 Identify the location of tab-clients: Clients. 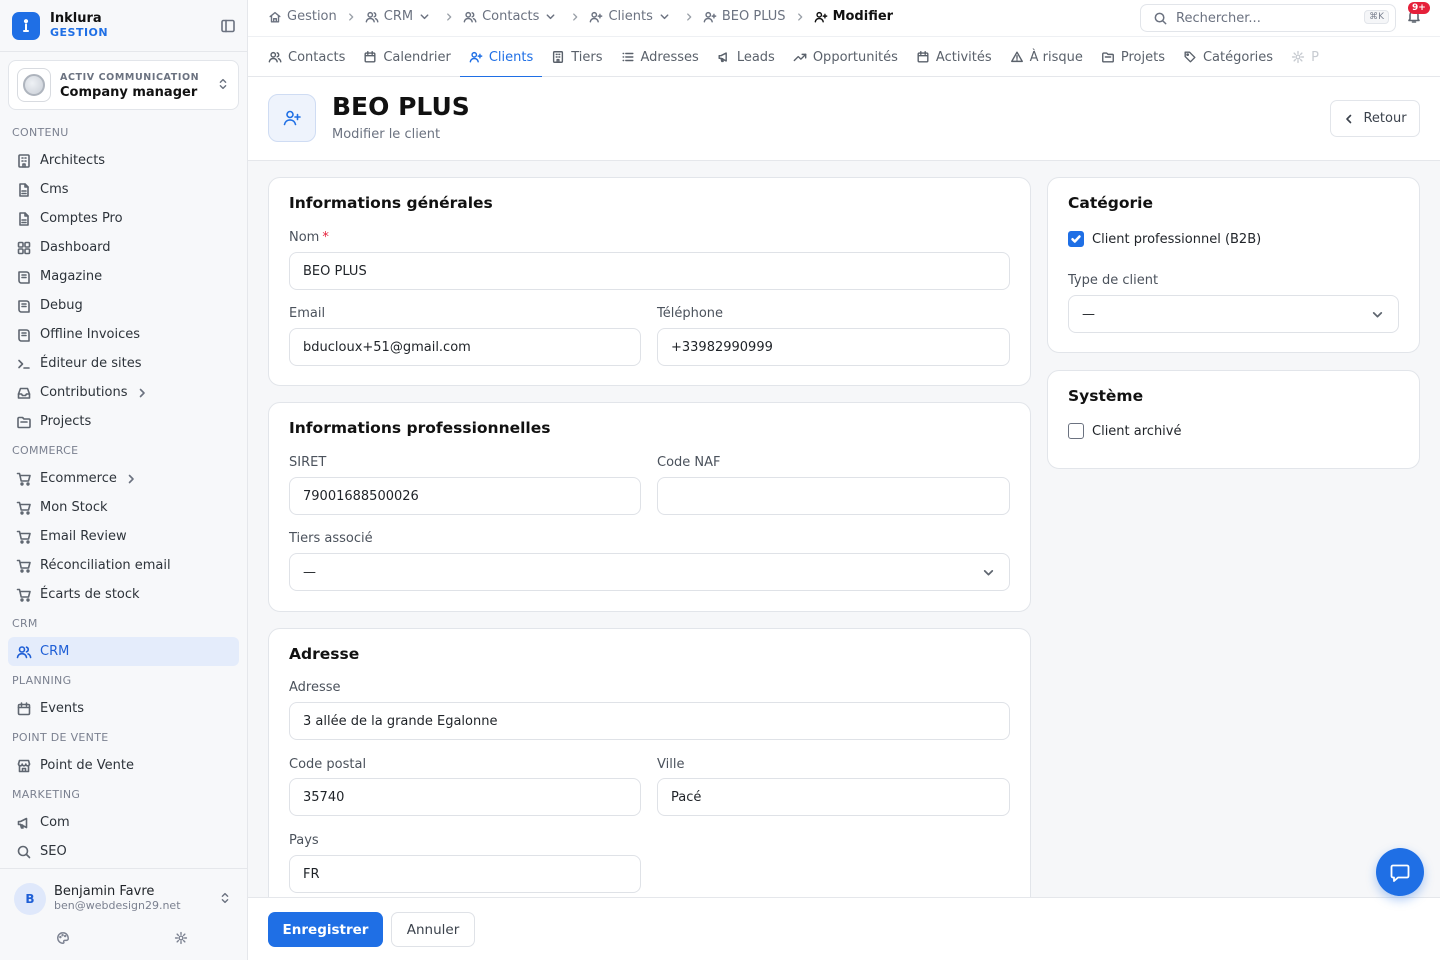
(501, 57).